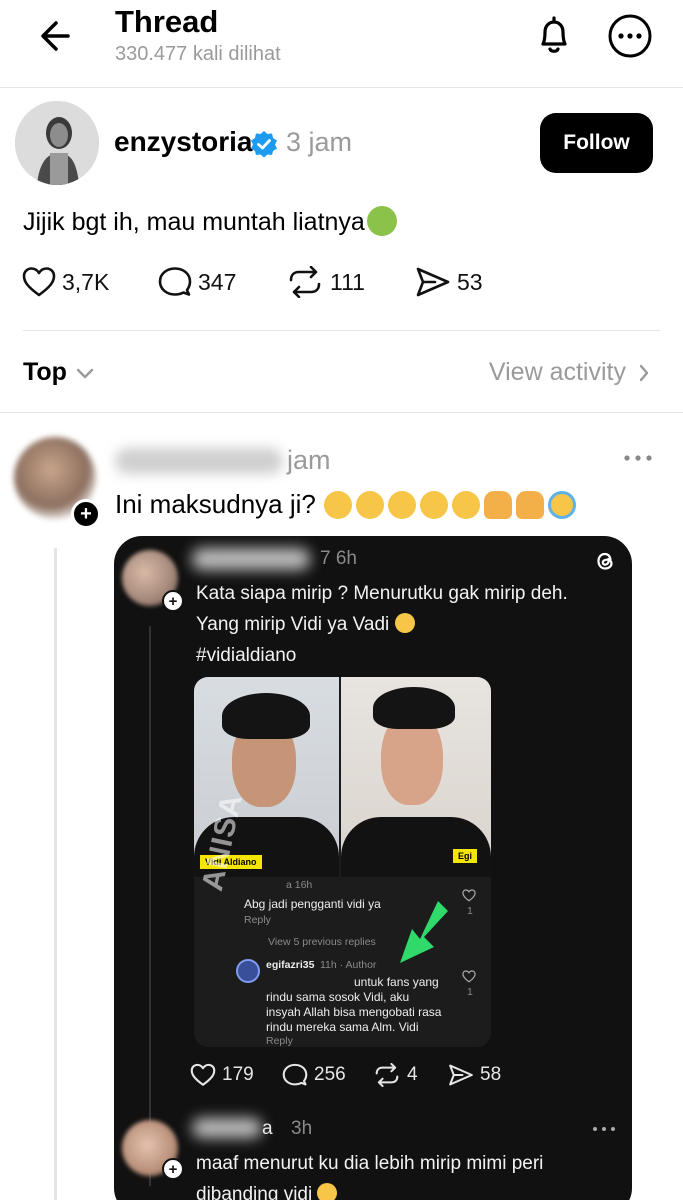 Image resolution: width=683 pixels, height=1200 pixels. What do you see at coordinates (194, 222) in the screenshot?
I see `post-text-content: Jijik bgt ih, mau muntah liatnya` at bounding box center [194, 222].